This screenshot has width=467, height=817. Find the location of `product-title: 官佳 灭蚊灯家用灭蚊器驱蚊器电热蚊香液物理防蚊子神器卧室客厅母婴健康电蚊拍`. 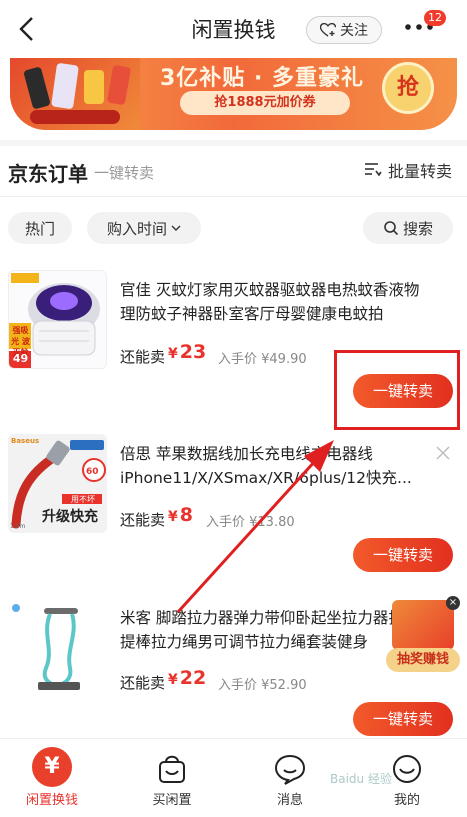

product-title: 官佳 灭蚊灯家用灭蚊器驱蚊器电热蚊香液物理防蚊子神器卧室客厅母婴健康电蚊拍 is located at coordinates (275, 302).